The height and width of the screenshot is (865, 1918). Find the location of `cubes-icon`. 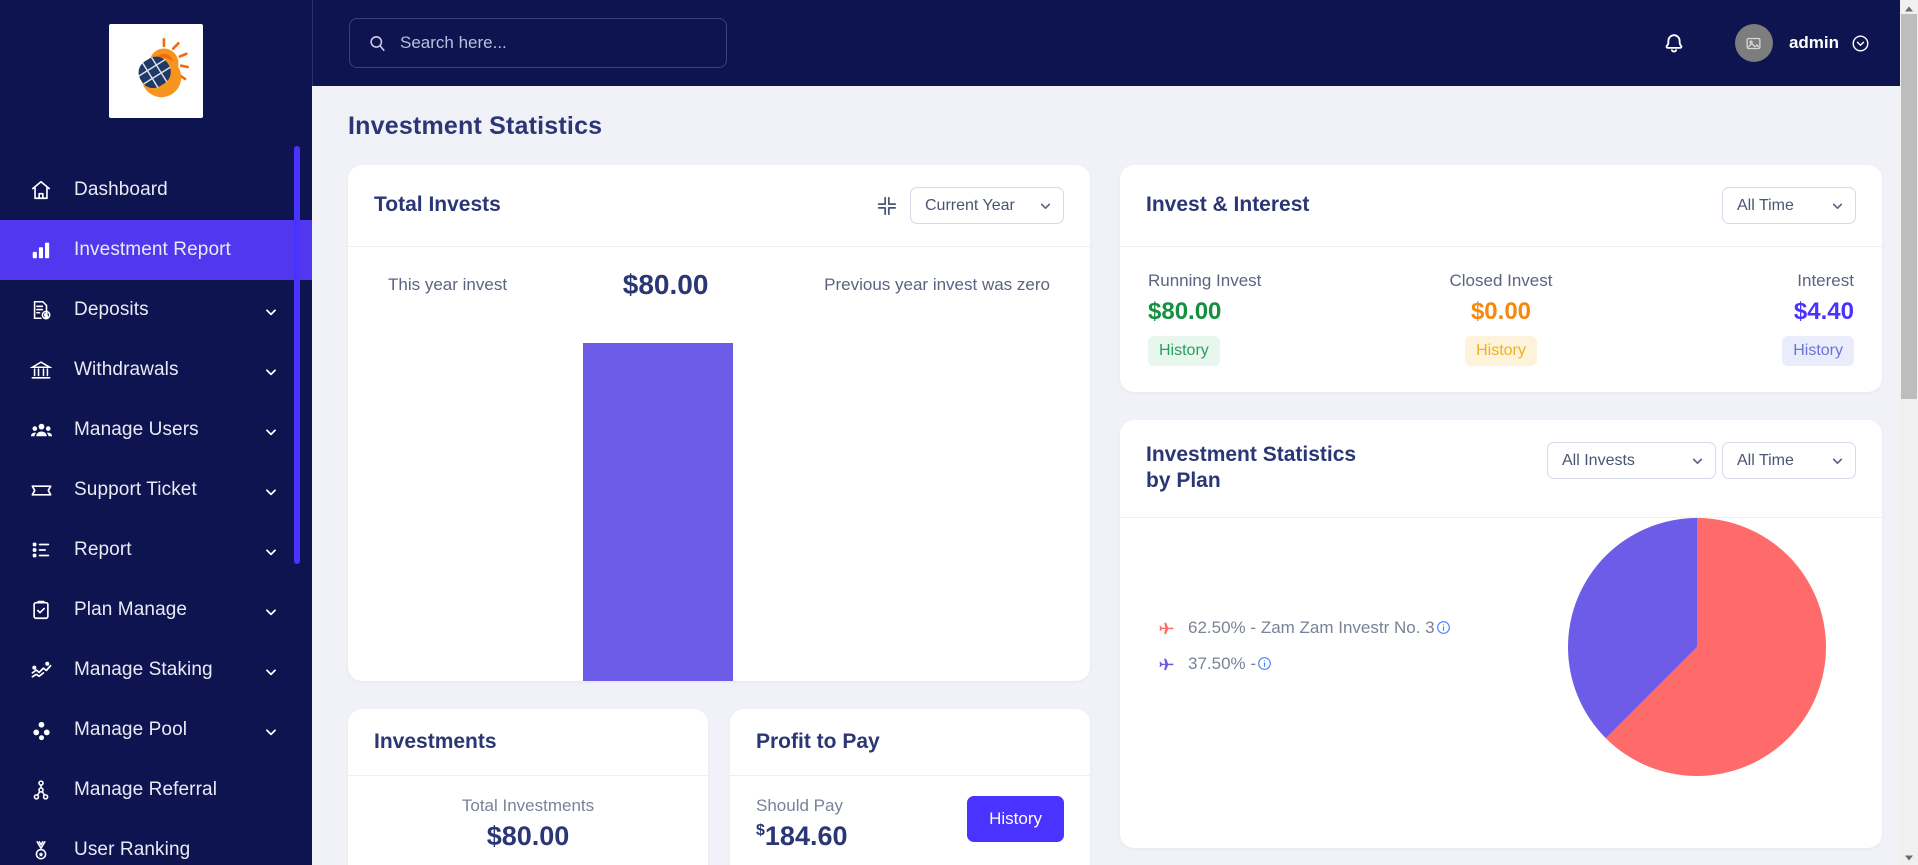

cubes-icon is located at coordinates (45, 730).